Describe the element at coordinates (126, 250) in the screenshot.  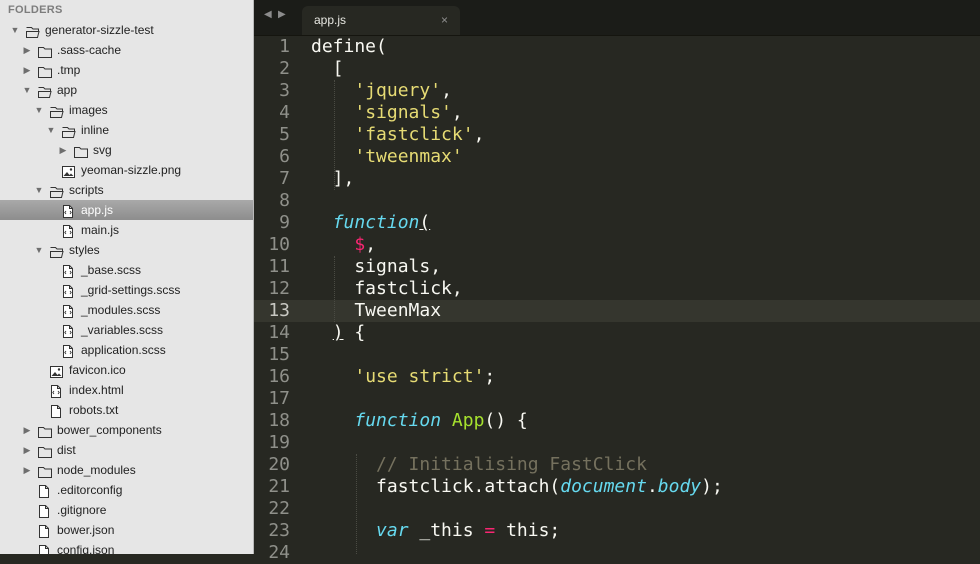
I see `tree-item: ▼ styles` at that location.